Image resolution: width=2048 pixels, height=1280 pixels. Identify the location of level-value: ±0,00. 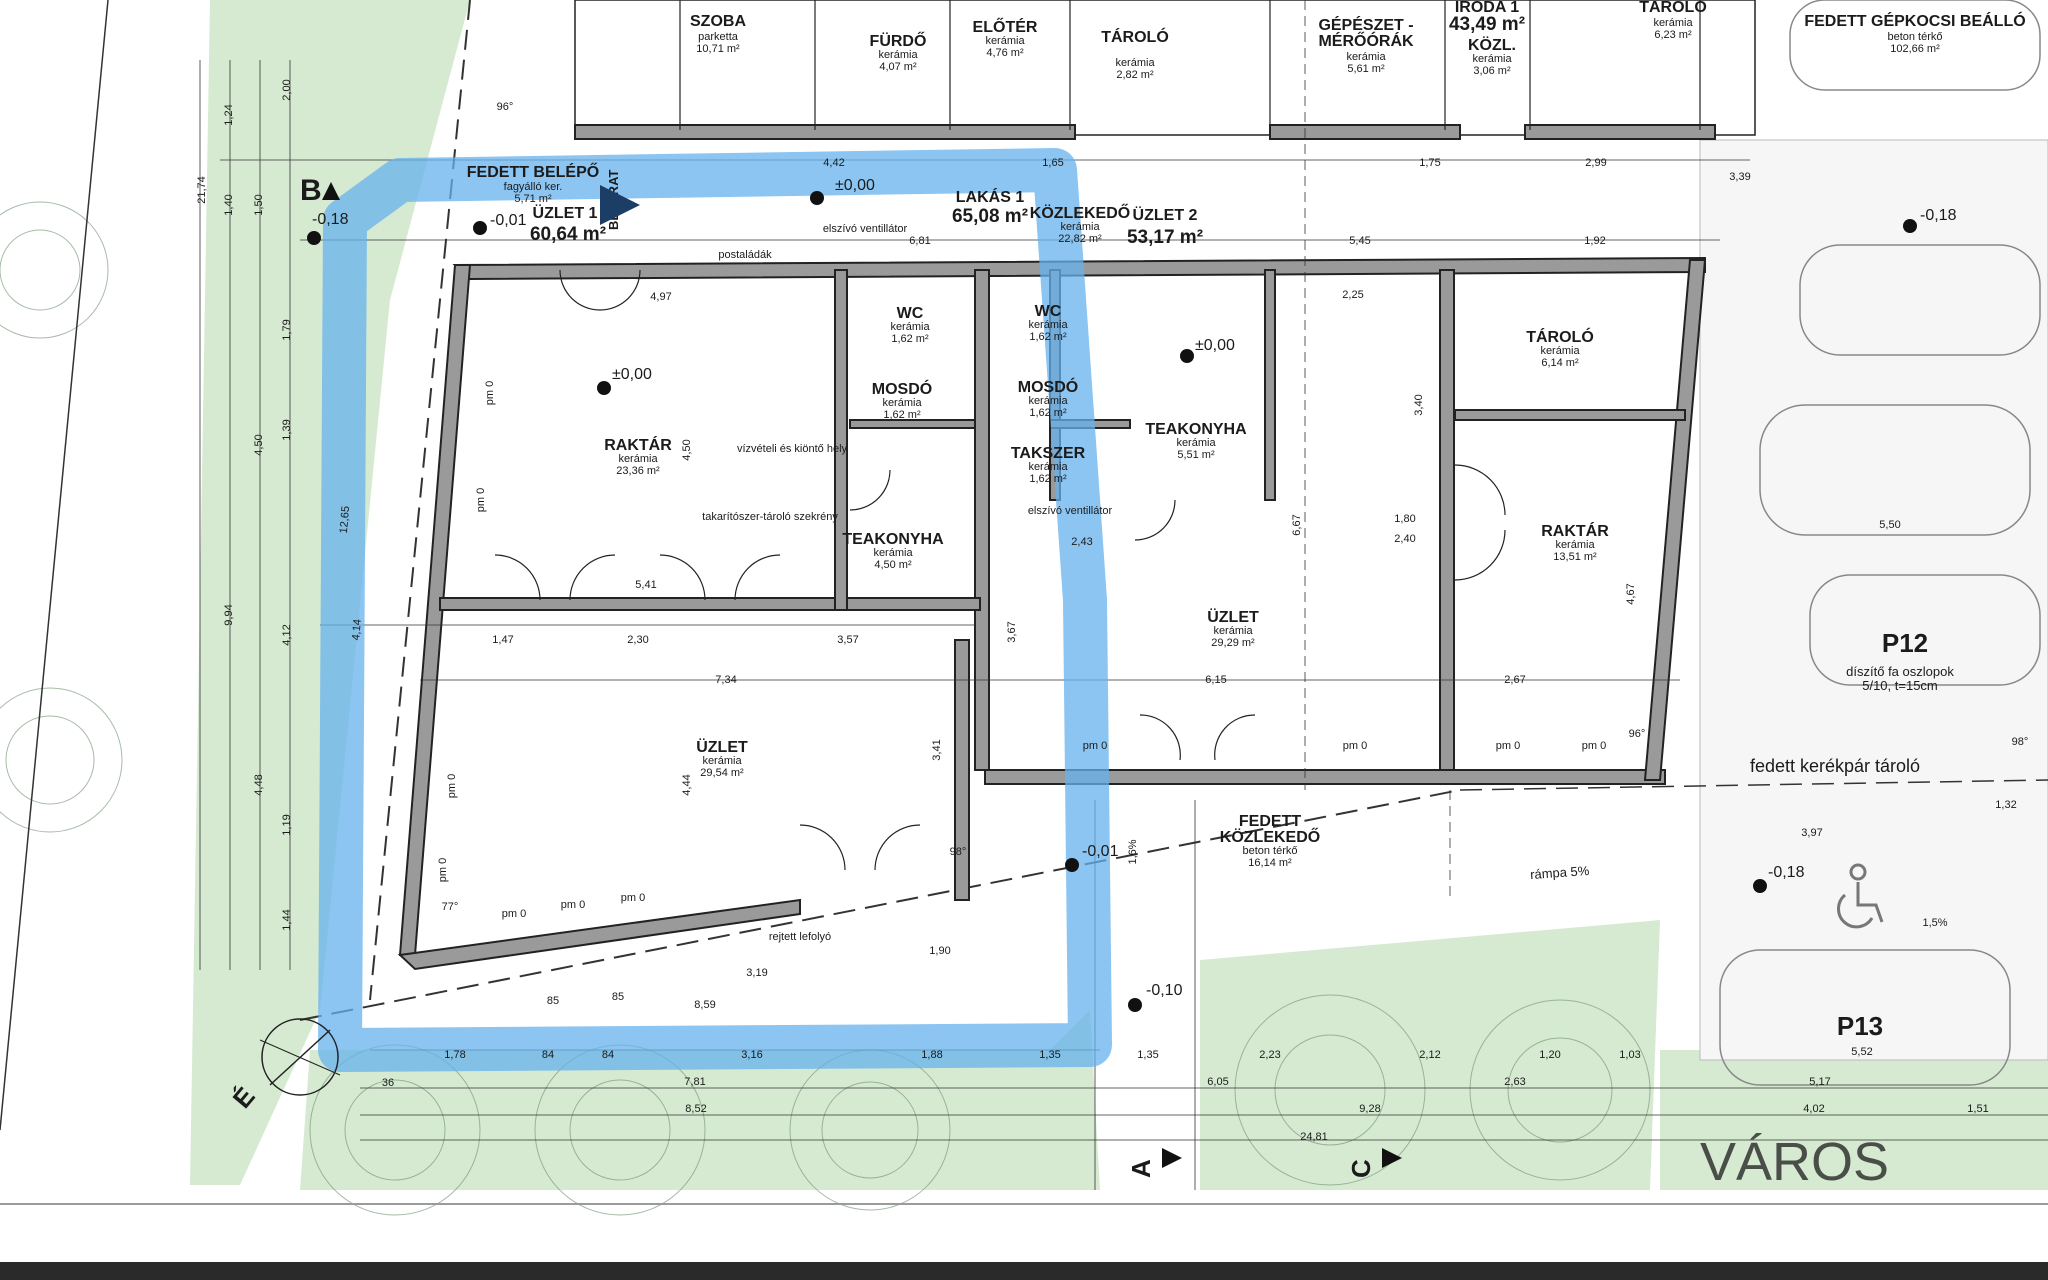
(1215, 345).